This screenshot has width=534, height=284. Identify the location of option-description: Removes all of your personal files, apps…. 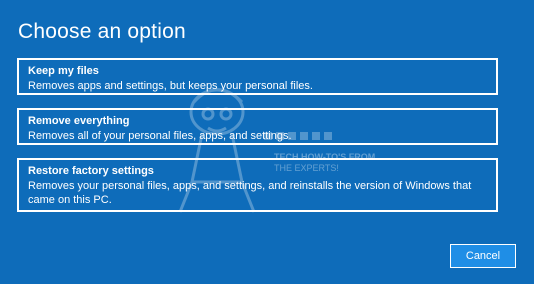
(160, 136).